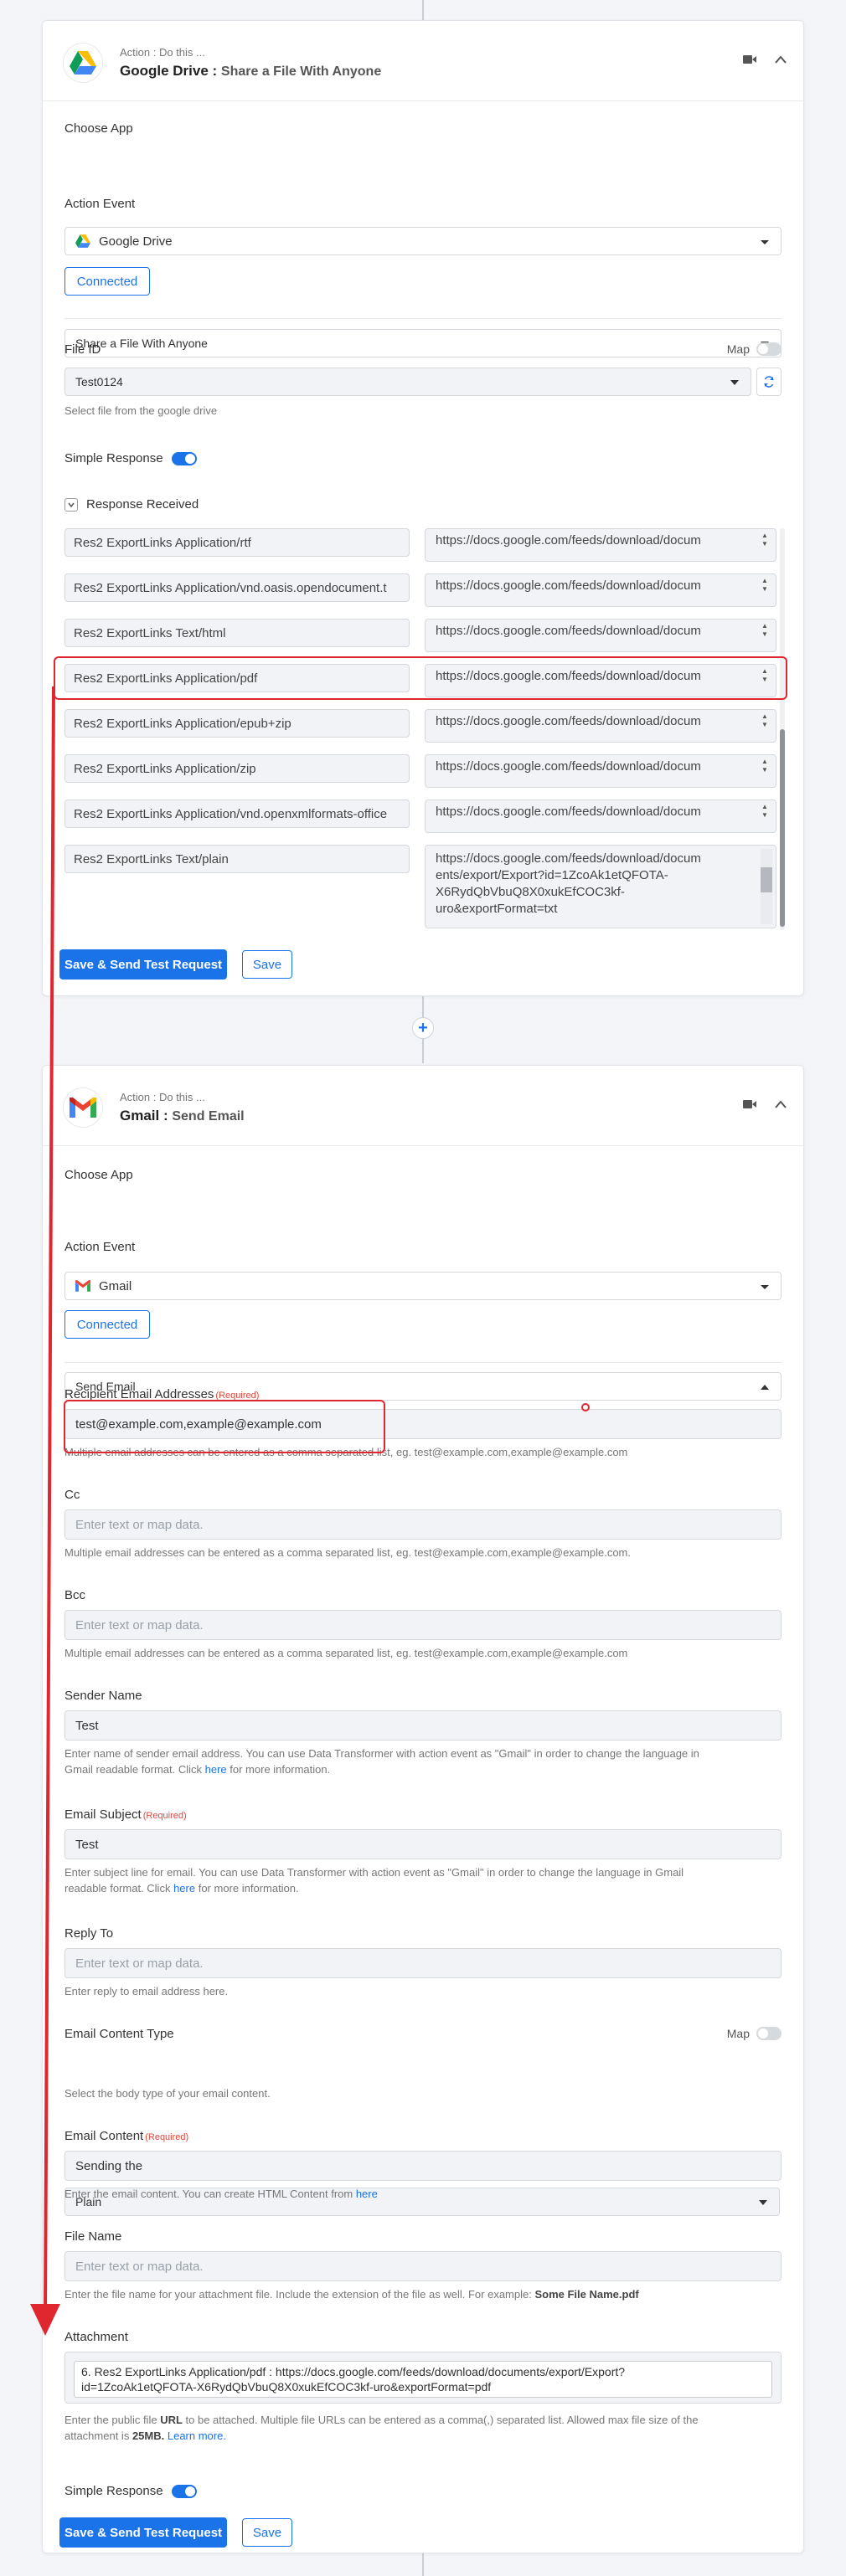 The image size is (846, 2576). Describe the element at coordinates (45, 1511) in the screenshot. I see `drag-arrow` at that location.